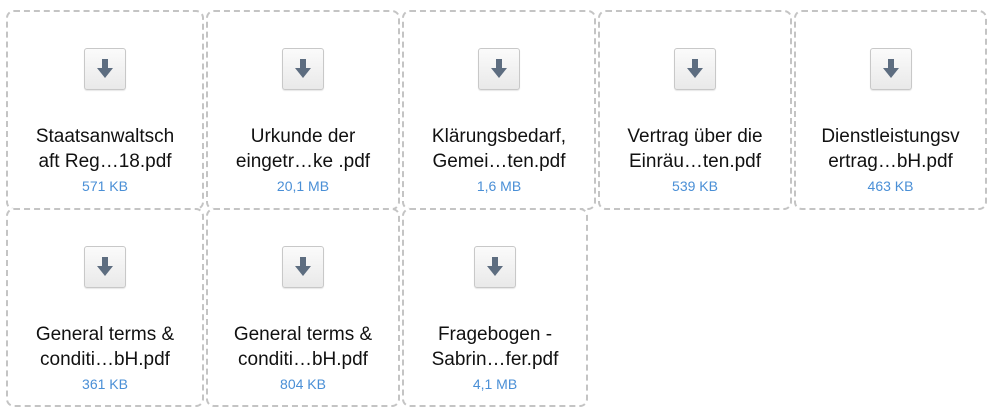  What do you see at coordinates (105, 307) in the screenshot?
I see `attachment-tile: General terms & conditi…bH.pdf 361 KB` at bounding box center [105, 307].